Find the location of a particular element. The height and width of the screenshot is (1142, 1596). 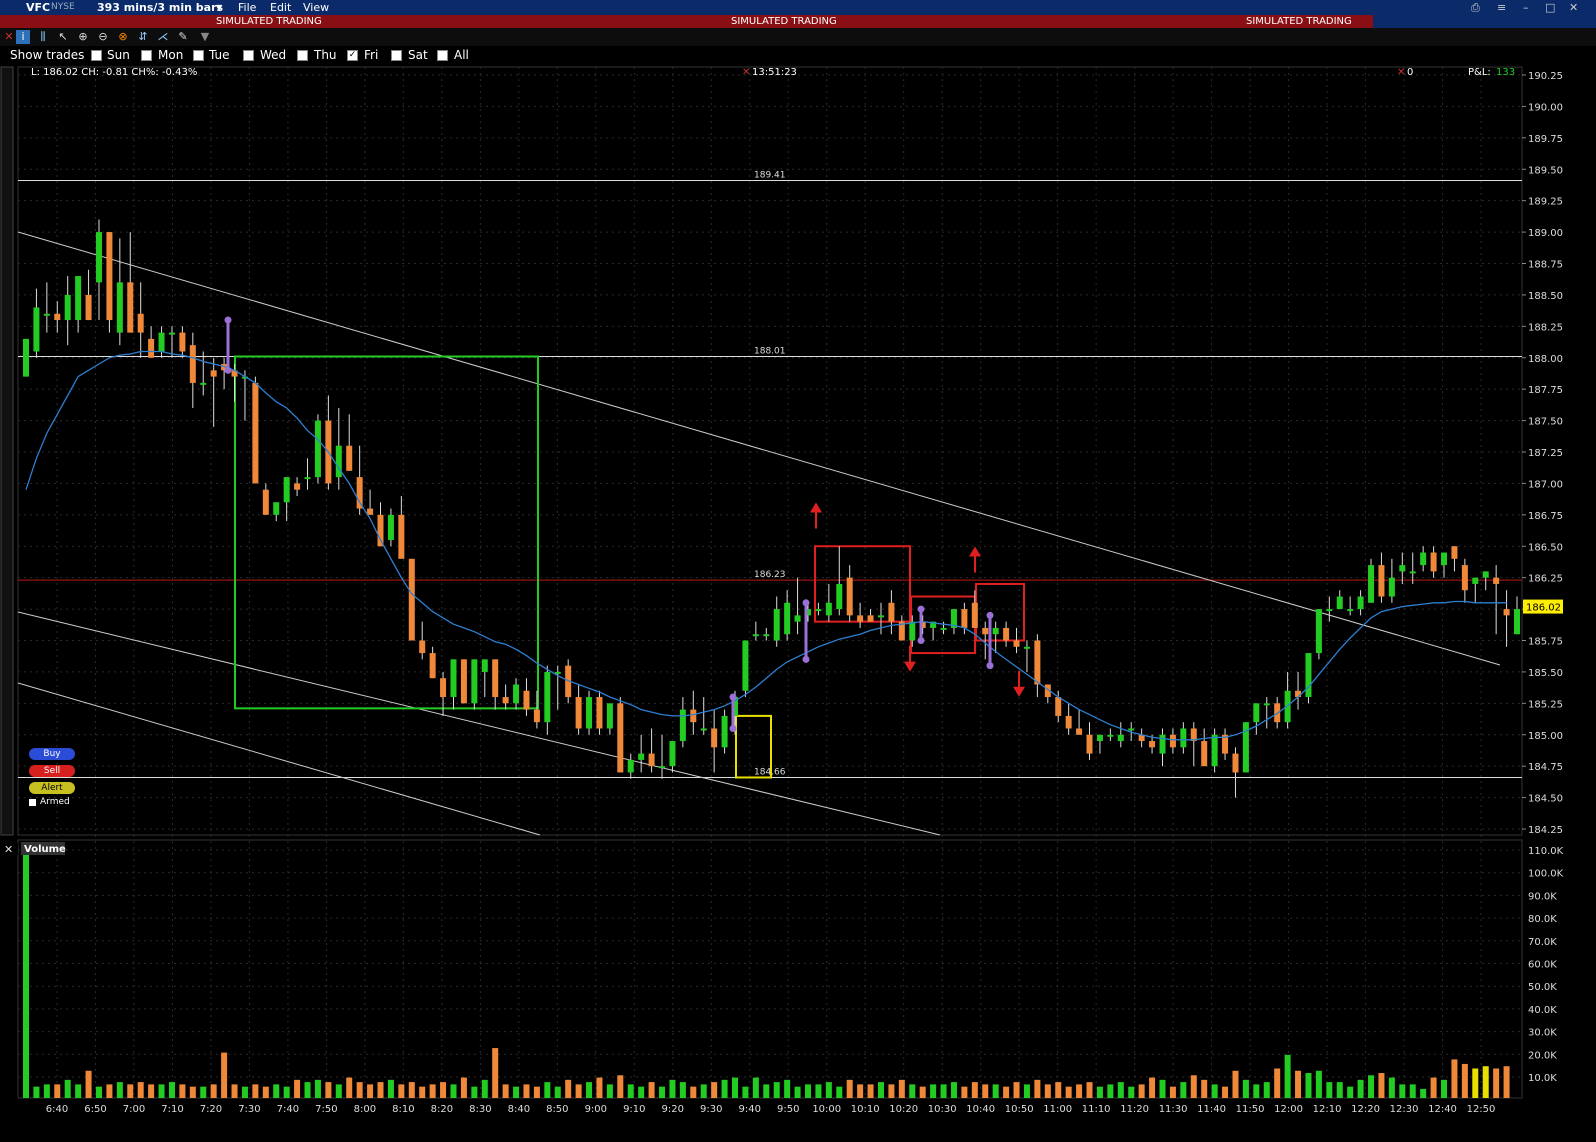

time-tick-label: 9:00 is located at coordinates (596, 1109).